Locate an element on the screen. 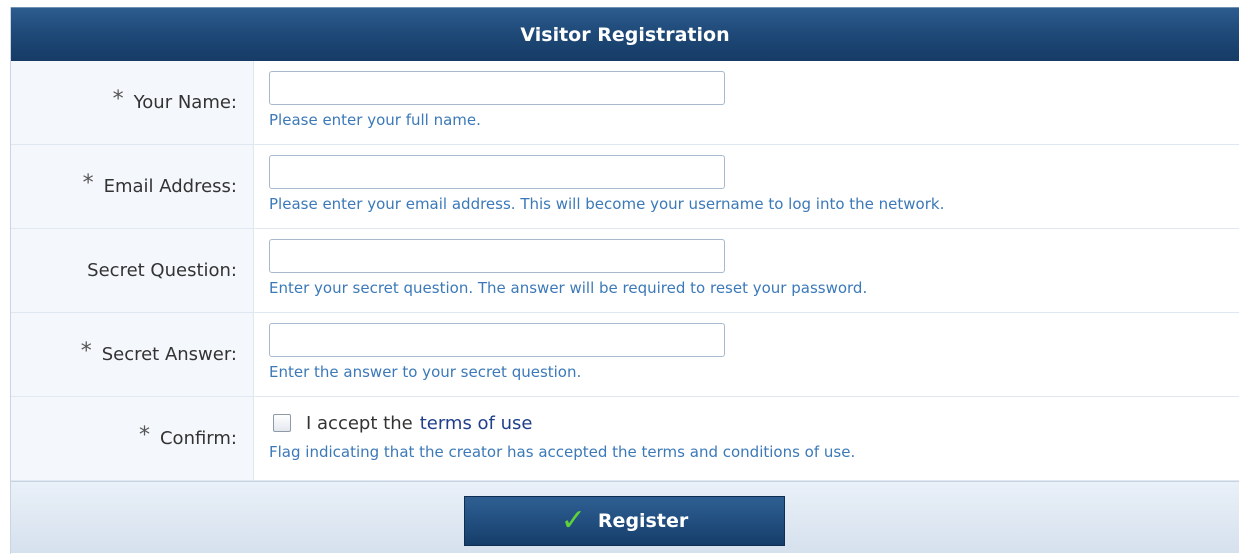 Image resolution: width=1239 pixels, height=554 pixels. your-name-input is located at coordinates (497, 88).